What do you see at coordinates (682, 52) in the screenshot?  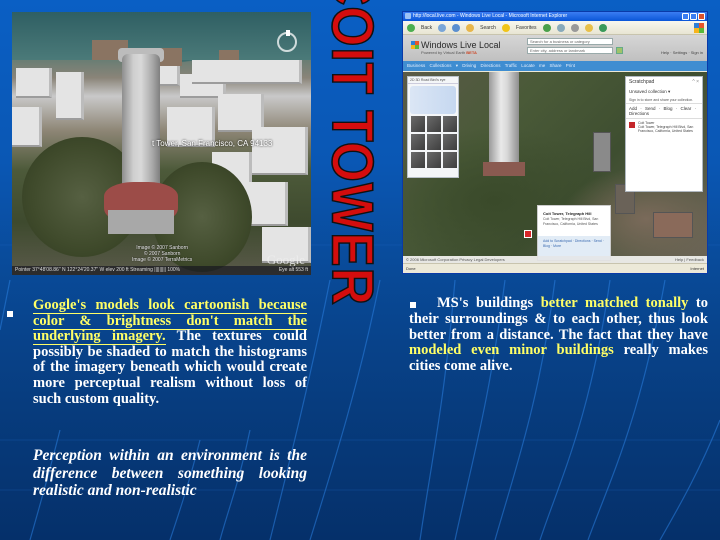 I see `header-links: Help · Settings · Sign in` at bounding box center [682, 52].